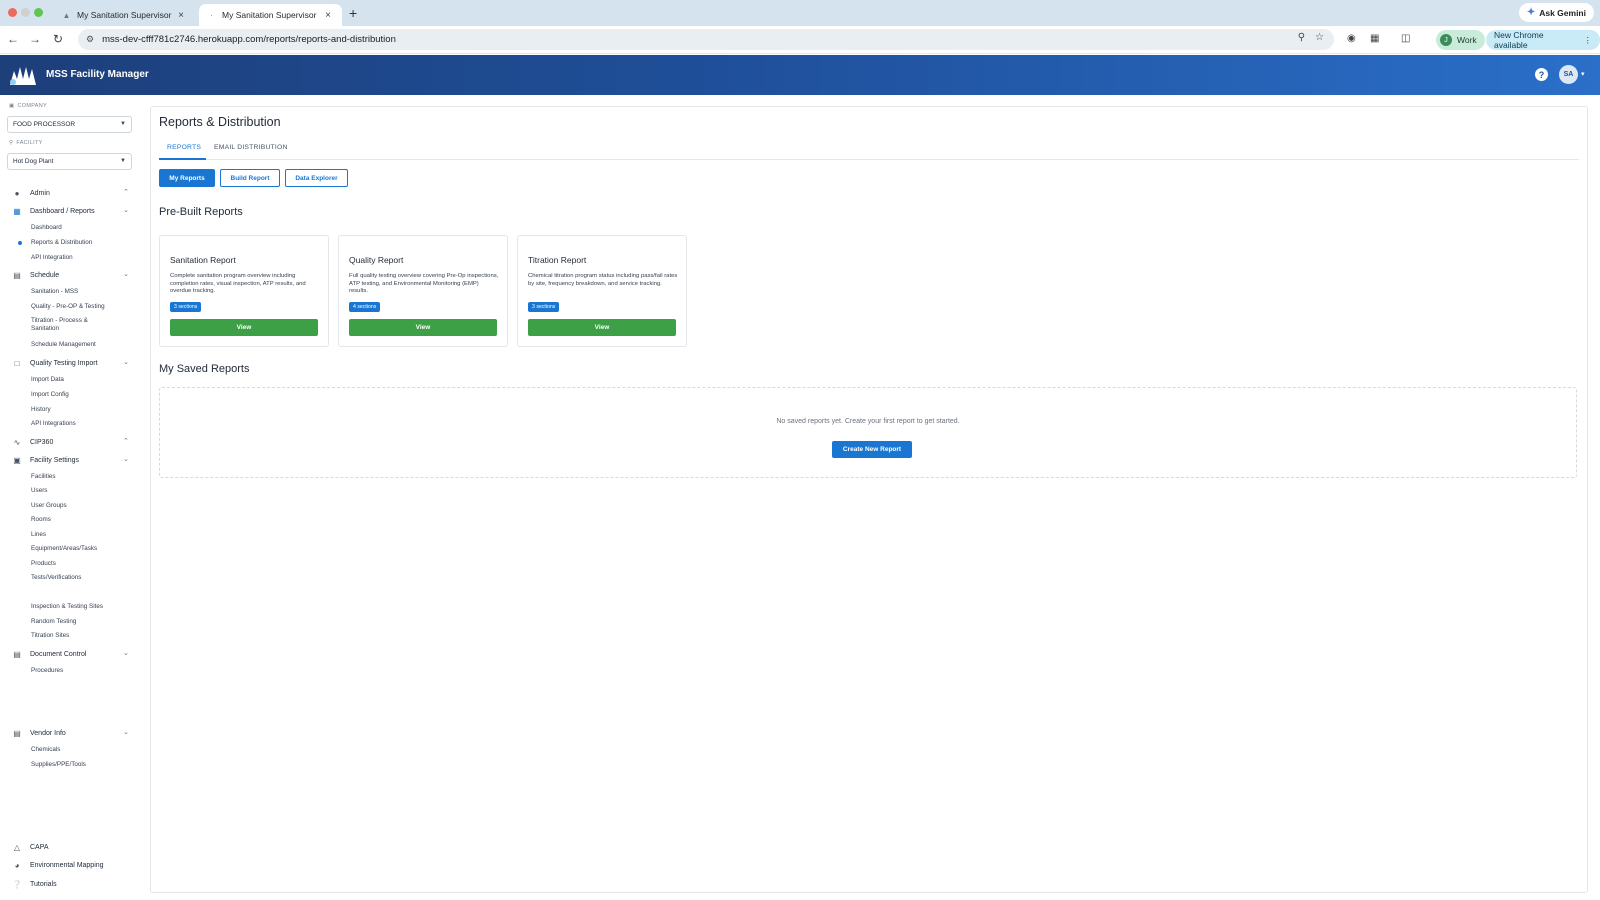  Describe the element at coordinates (76, 671) in the screenshot. I see `sidebar-item-procedures: Procedures` at that location.